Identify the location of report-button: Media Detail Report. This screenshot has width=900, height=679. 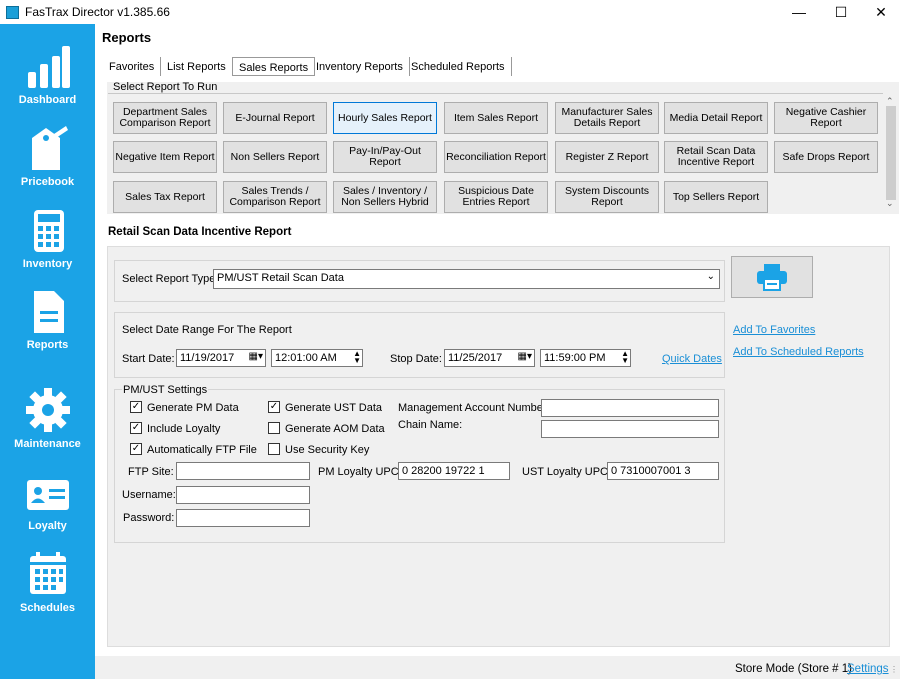
(716, 118).